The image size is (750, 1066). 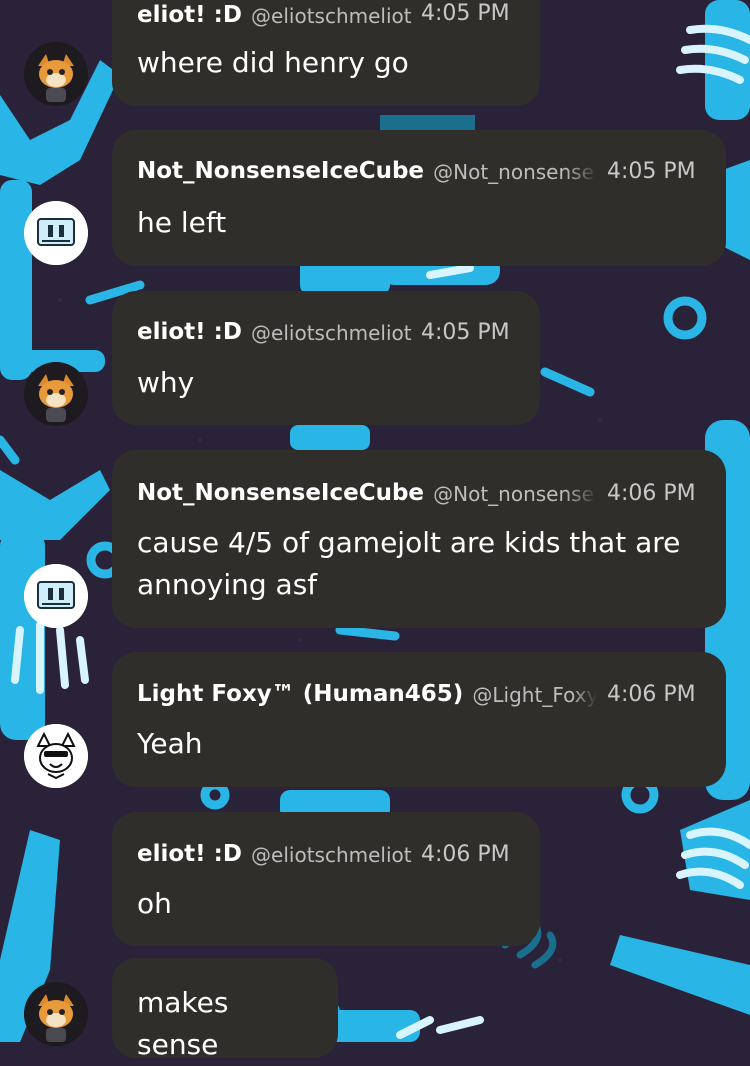 I want to click on foxy-avatar-icon, so click(x=56, y=756).